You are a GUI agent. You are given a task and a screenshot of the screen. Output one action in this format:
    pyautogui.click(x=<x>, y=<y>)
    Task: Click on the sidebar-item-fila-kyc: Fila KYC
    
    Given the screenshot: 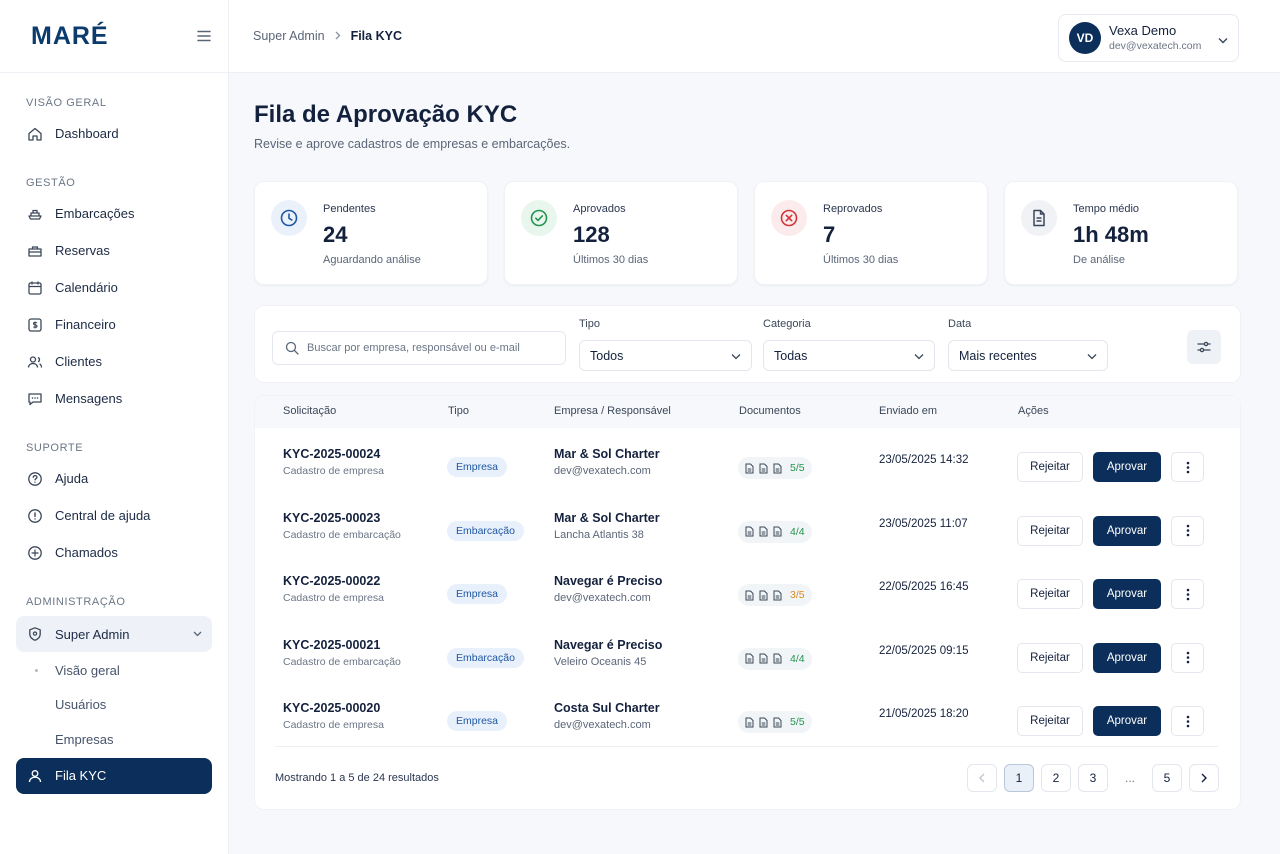 What is the action you would take?
    pyautogui.click(x=114, y=775)
    